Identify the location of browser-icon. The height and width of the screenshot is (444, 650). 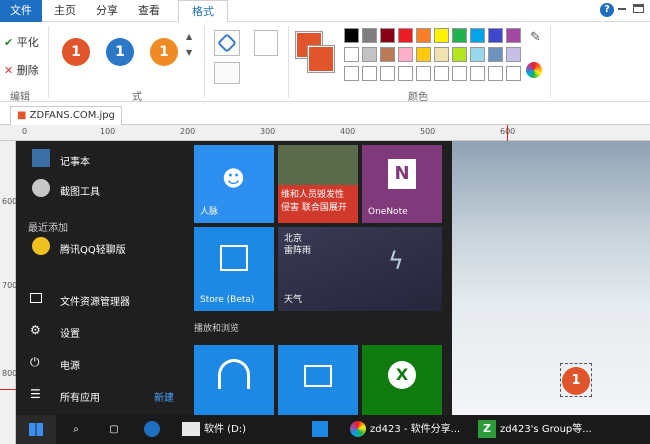
(152, 429).